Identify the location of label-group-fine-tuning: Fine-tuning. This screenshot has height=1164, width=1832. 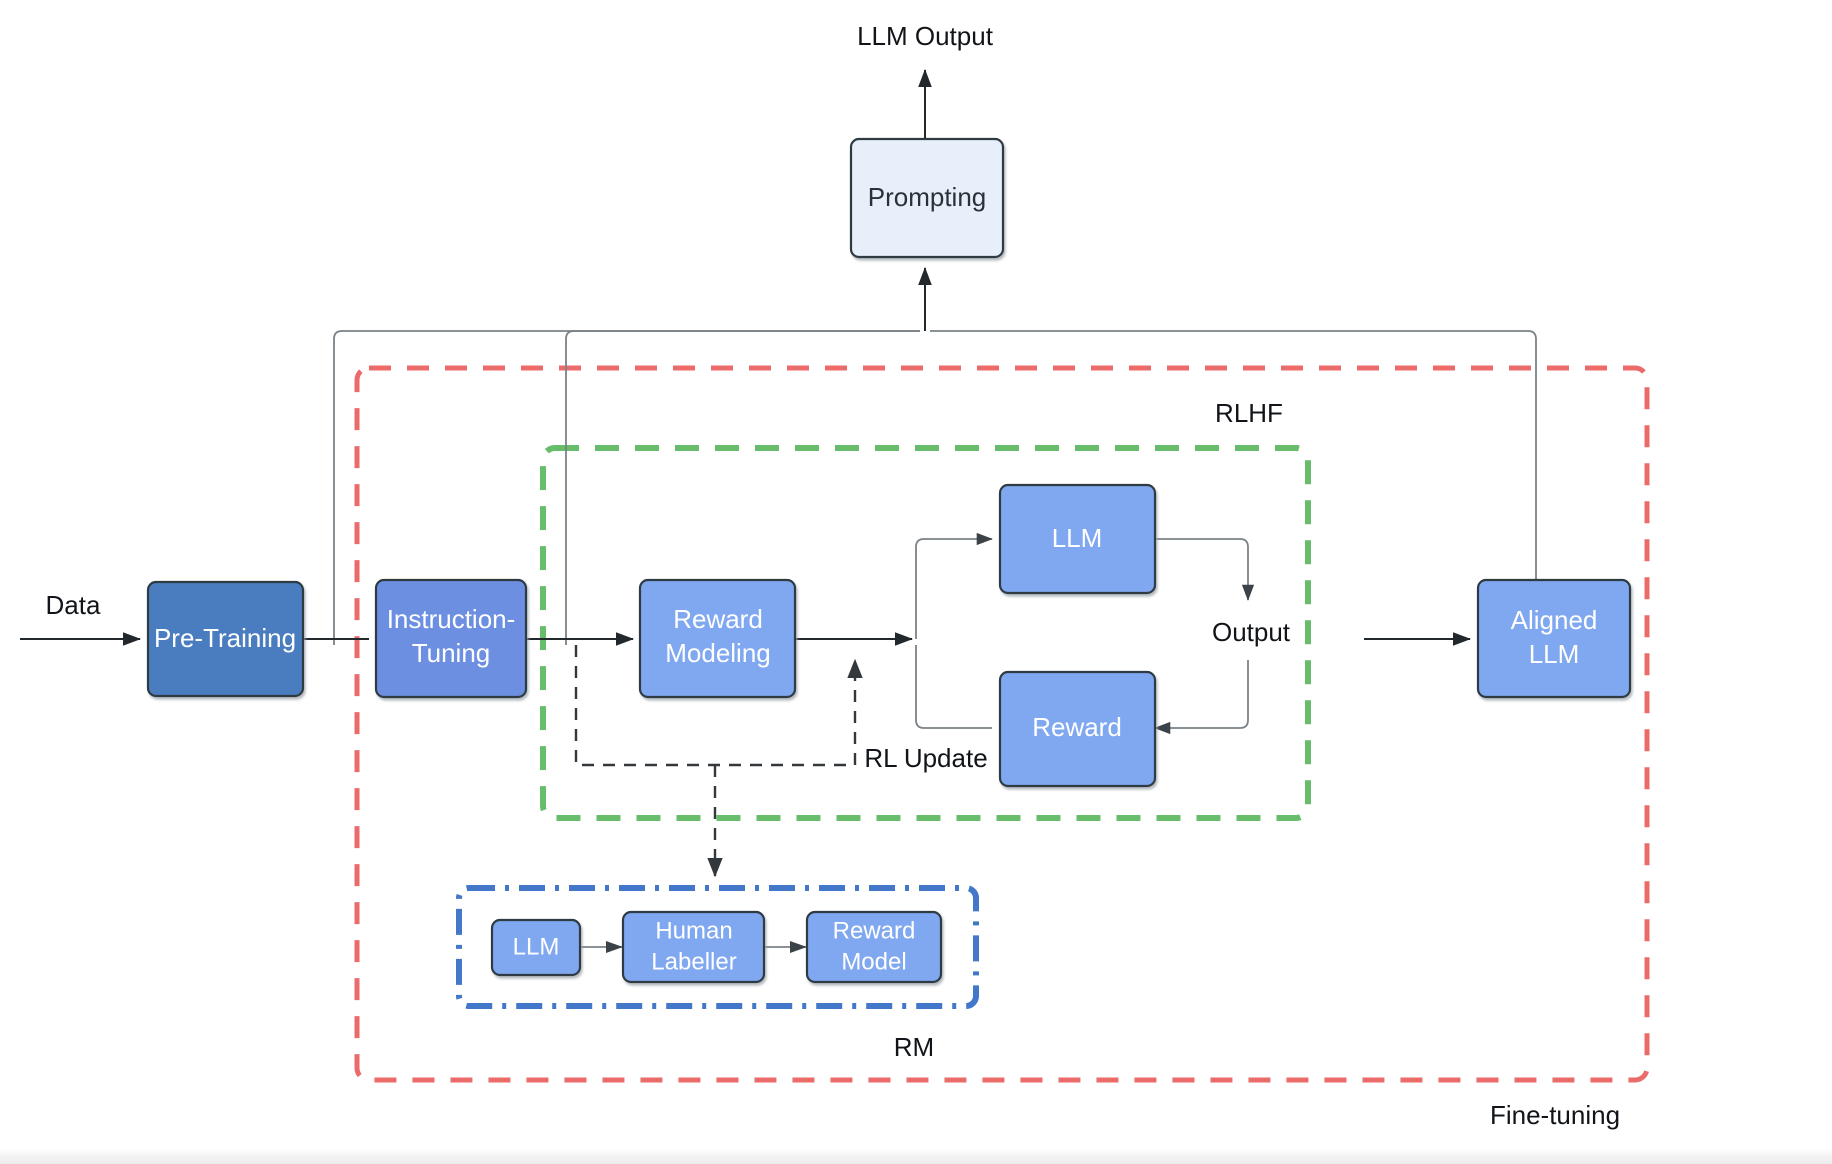
(1555, 1115).